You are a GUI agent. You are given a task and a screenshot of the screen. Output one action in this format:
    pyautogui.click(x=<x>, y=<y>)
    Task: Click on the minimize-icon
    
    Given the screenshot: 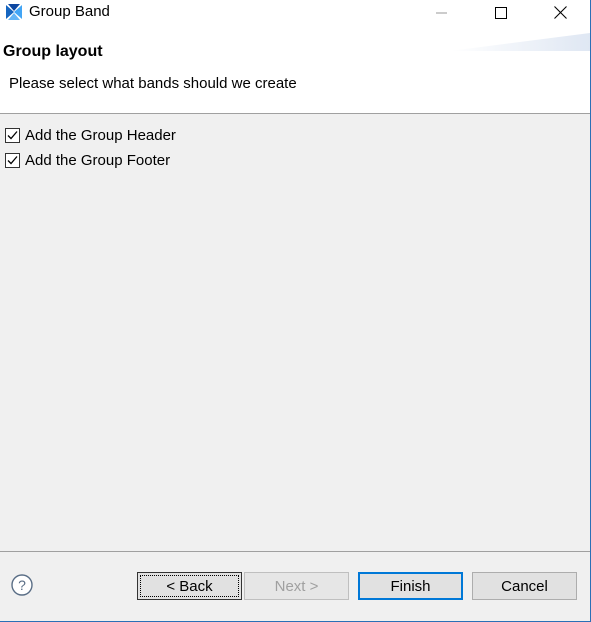 What is the action you would take?
    pyautogui.click(x=441, y=12)
    